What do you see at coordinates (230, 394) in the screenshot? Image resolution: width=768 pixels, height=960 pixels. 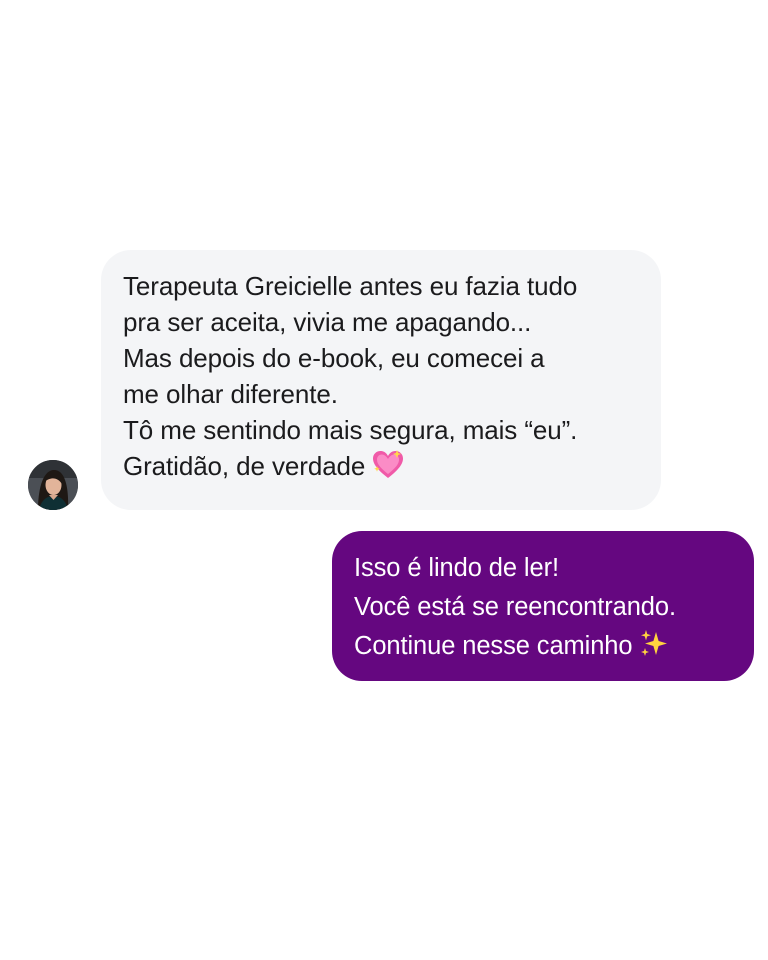 I see `message-line: me olhar diferente.` at bounding box center [230, 394].